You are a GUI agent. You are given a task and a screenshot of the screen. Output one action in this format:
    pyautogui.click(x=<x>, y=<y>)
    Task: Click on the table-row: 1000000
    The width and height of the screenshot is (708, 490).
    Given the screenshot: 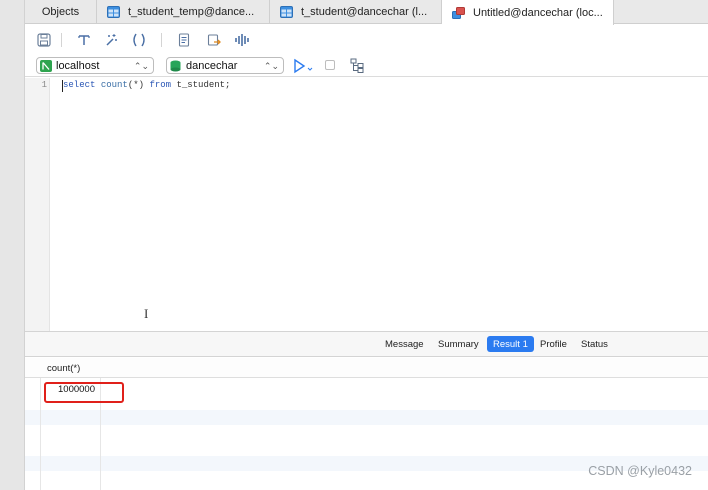 What is the action you would take?
    pyautogui.click(x=366, y=386)
    